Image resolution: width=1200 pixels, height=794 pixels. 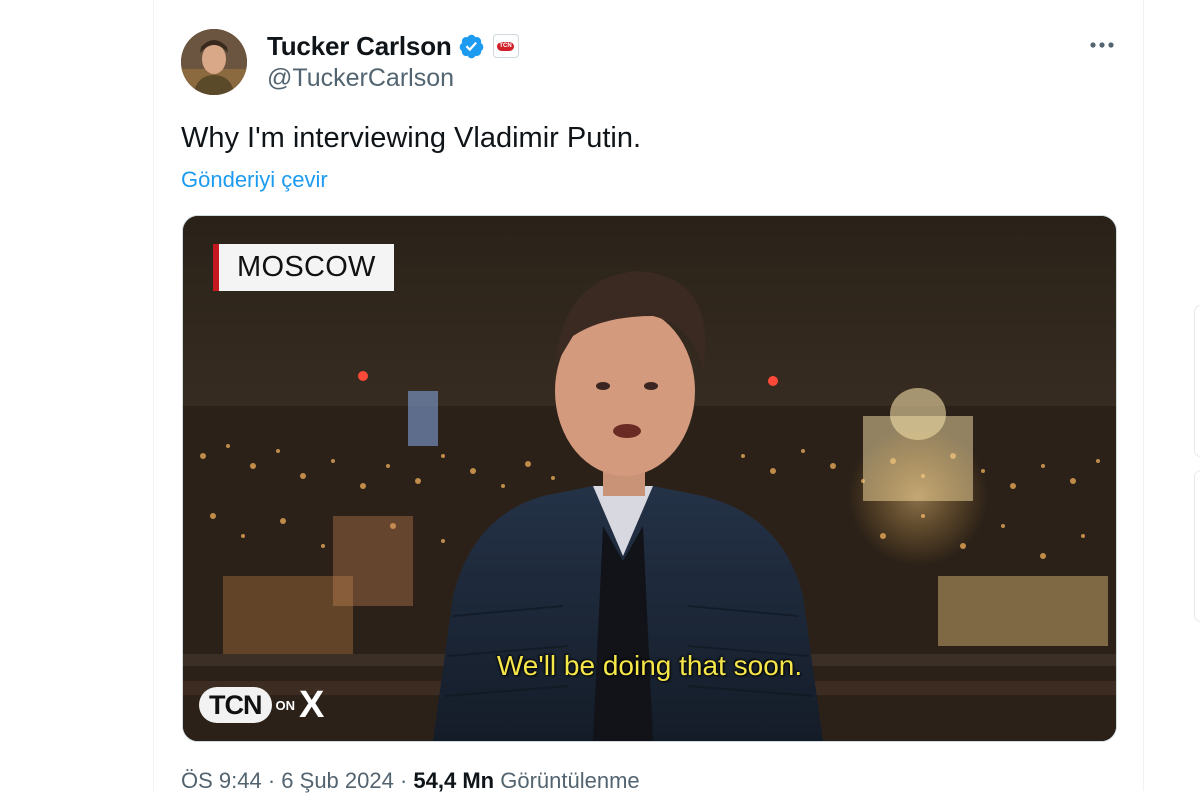 I want to click on author-name-row: Tucker Carlson TCN, so click(x=393, y=46).